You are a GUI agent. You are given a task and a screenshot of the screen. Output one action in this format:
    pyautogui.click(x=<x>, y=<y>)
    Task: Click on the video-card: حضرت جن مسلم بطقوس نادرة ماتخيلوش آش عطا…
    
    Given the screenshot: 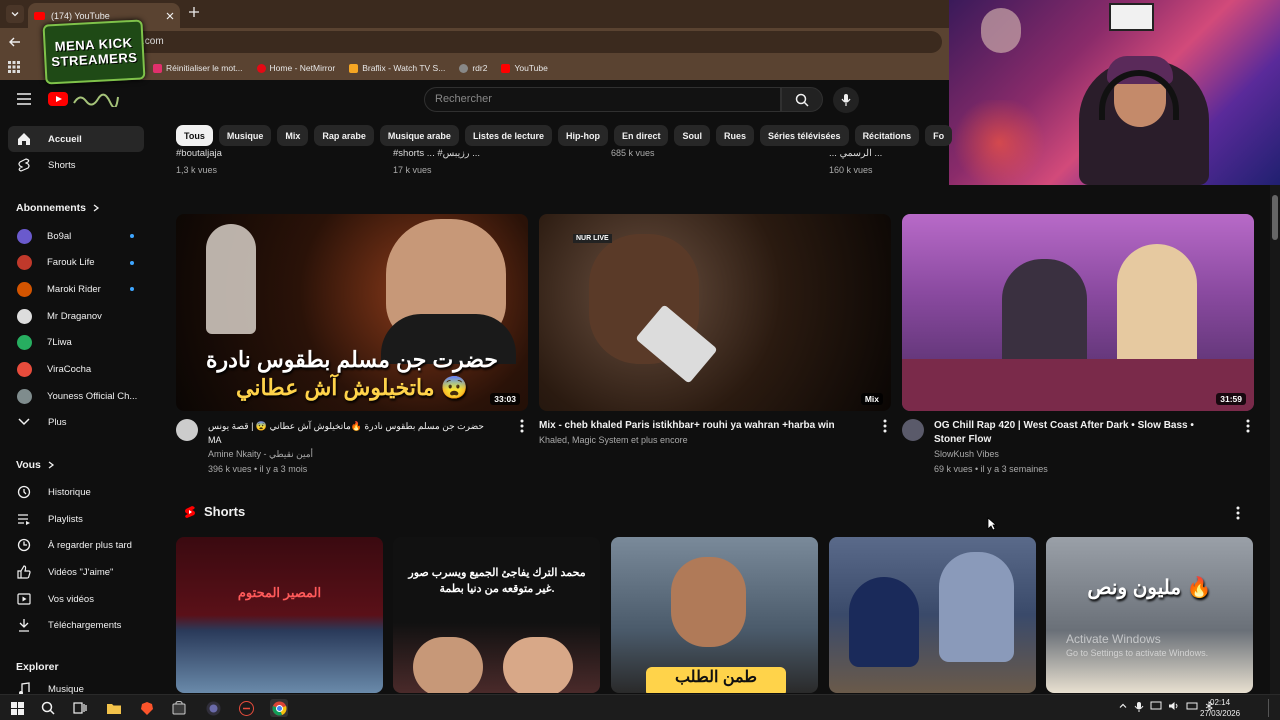 What is the action you would take?
    pyautogui.click(x=352, y=345)
    